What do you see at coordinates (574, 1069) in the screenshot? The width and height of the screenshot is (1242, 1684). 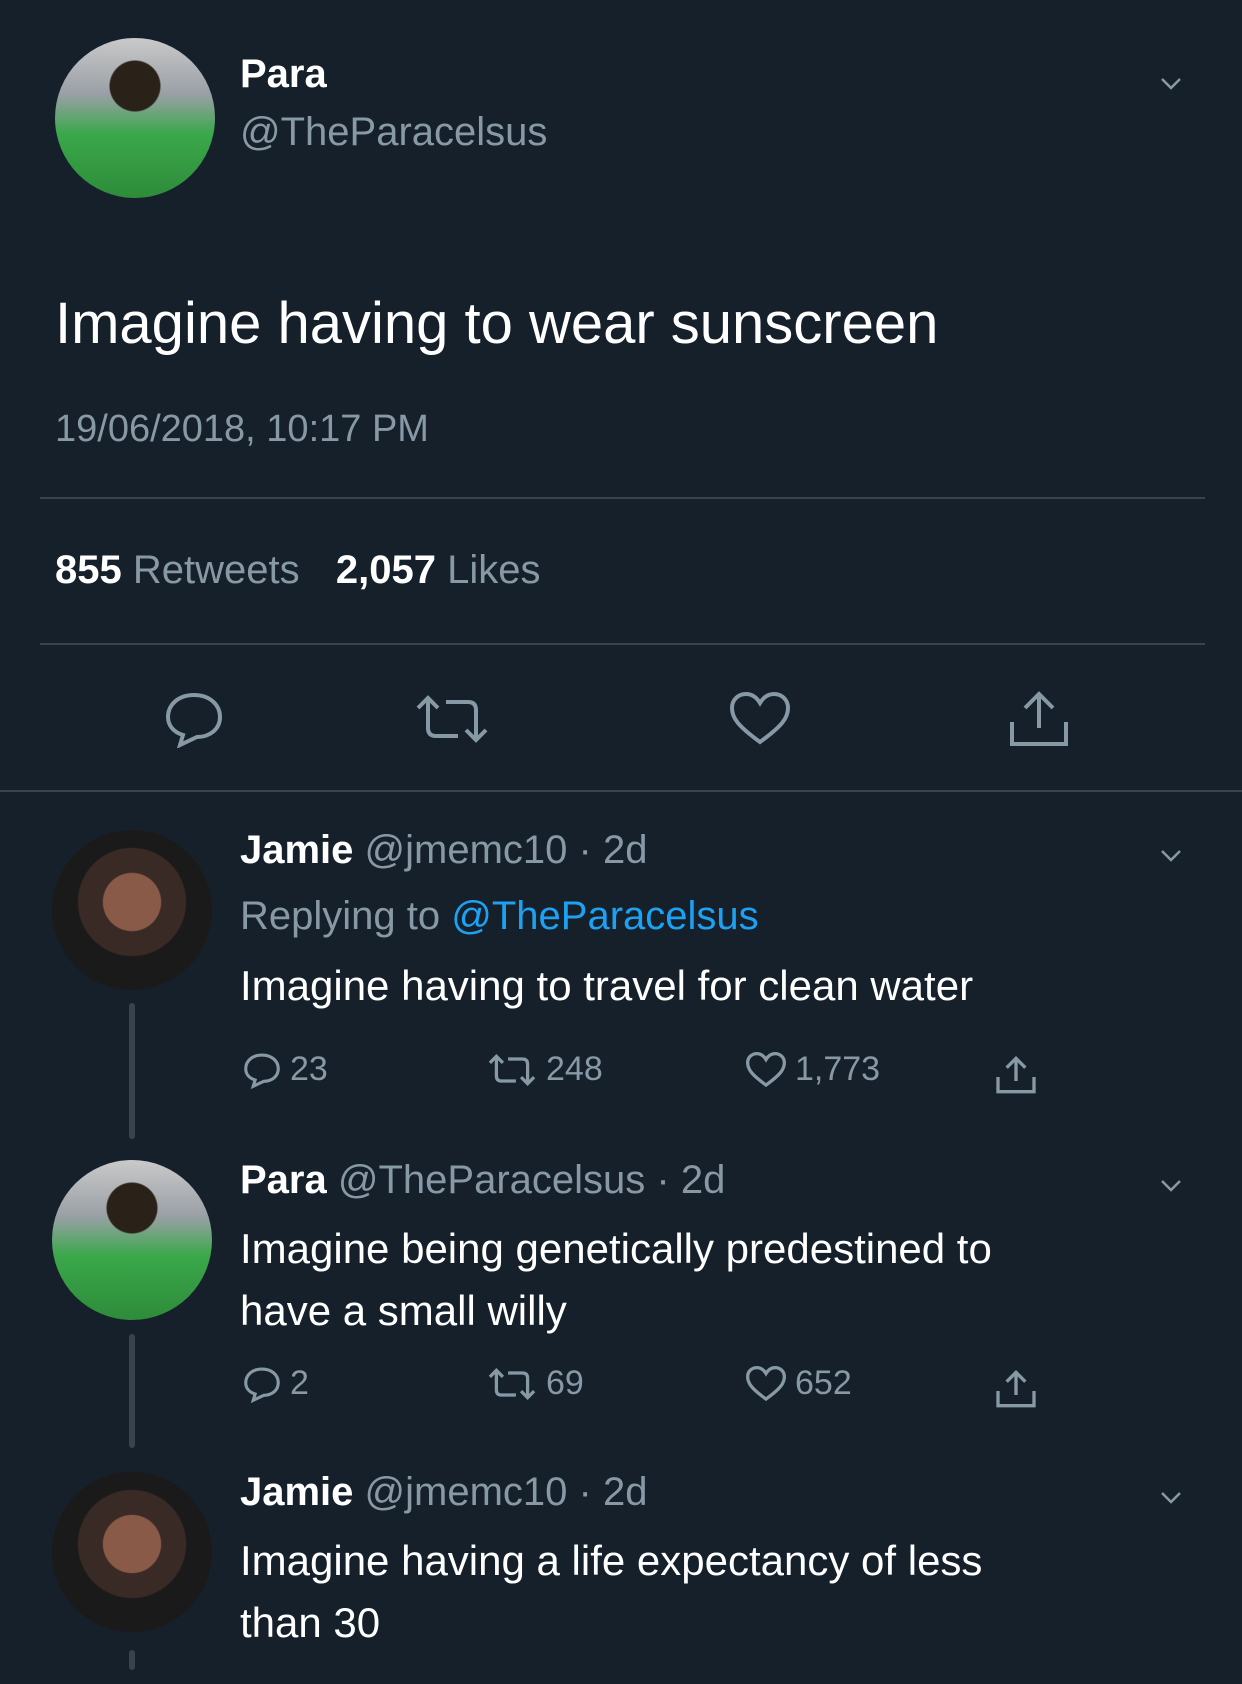 I see `retweet-count: 248` at bounding box center [574, 1069].